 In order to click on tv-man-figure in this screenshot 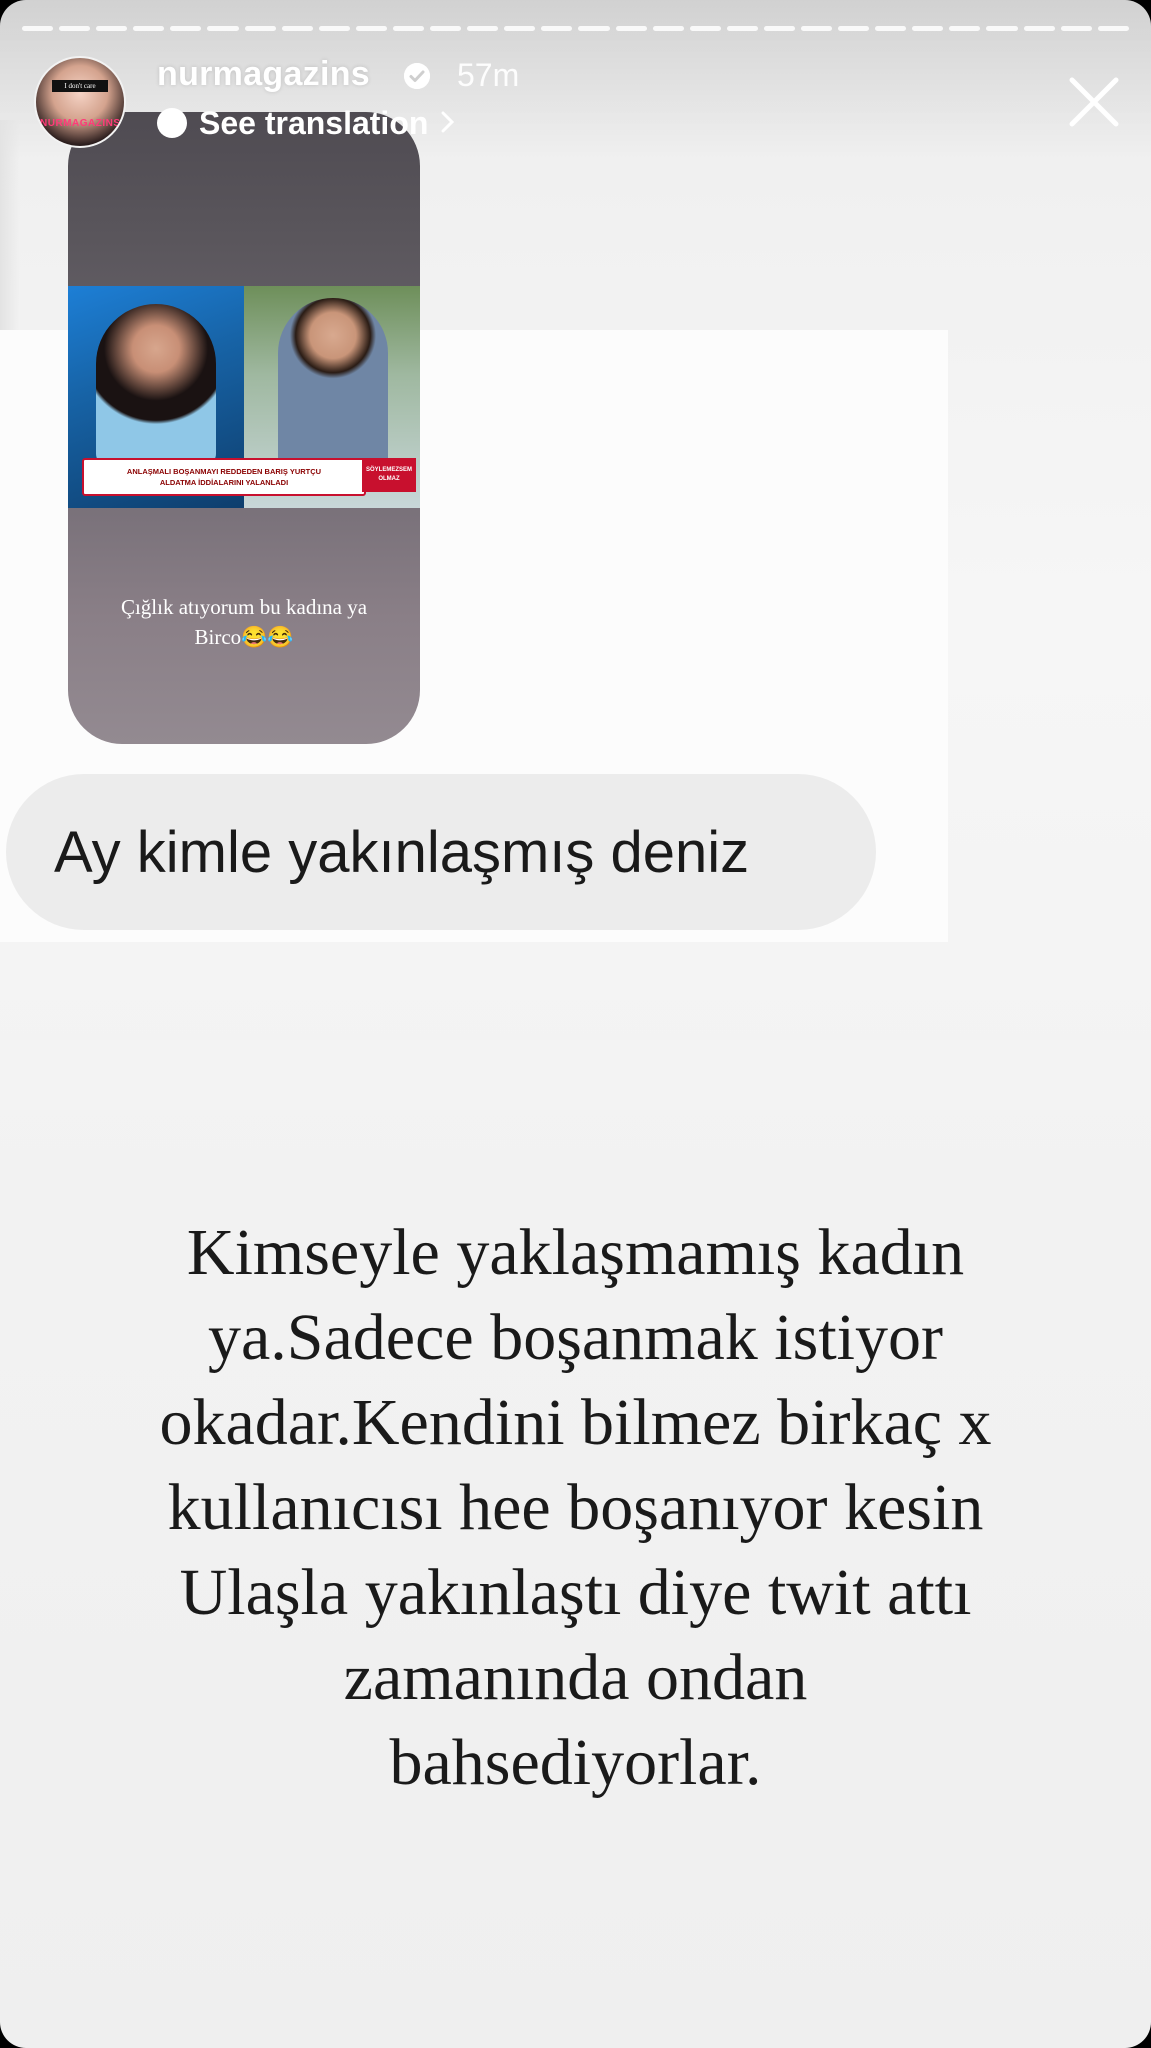, I will do `click(333, 383)`.